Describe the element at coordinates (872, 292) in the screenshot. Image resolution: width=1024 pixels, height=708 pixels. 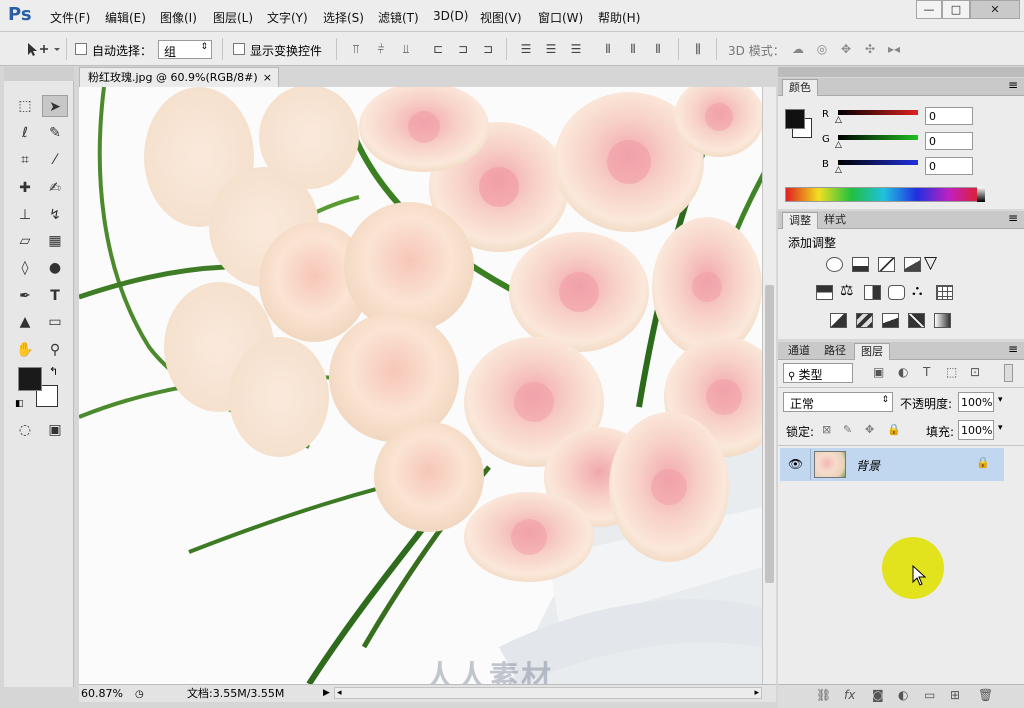
I see `black-white-icon` at that location.